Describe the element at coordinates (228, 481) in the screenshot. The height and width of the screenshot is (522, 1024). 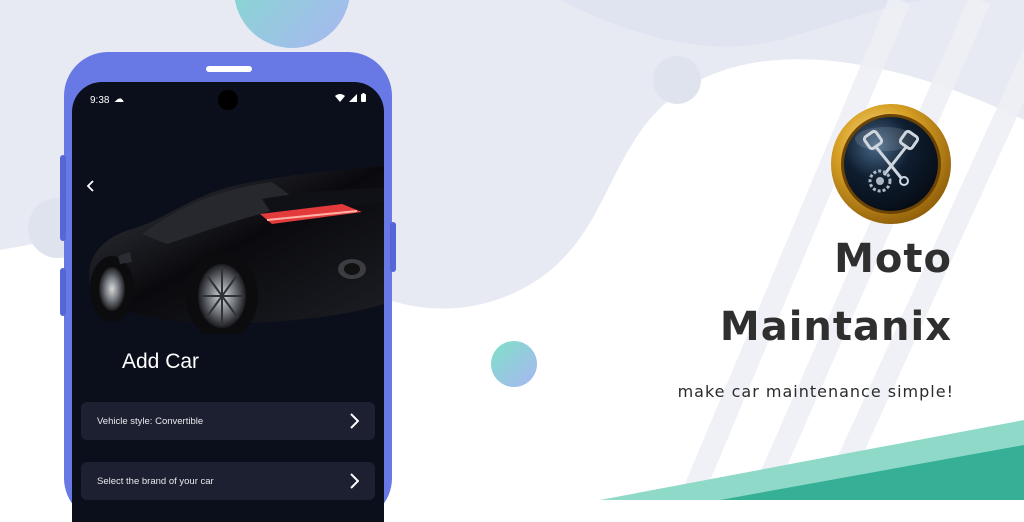
I see `brand-select-row: Select the brand of your car` at that location.